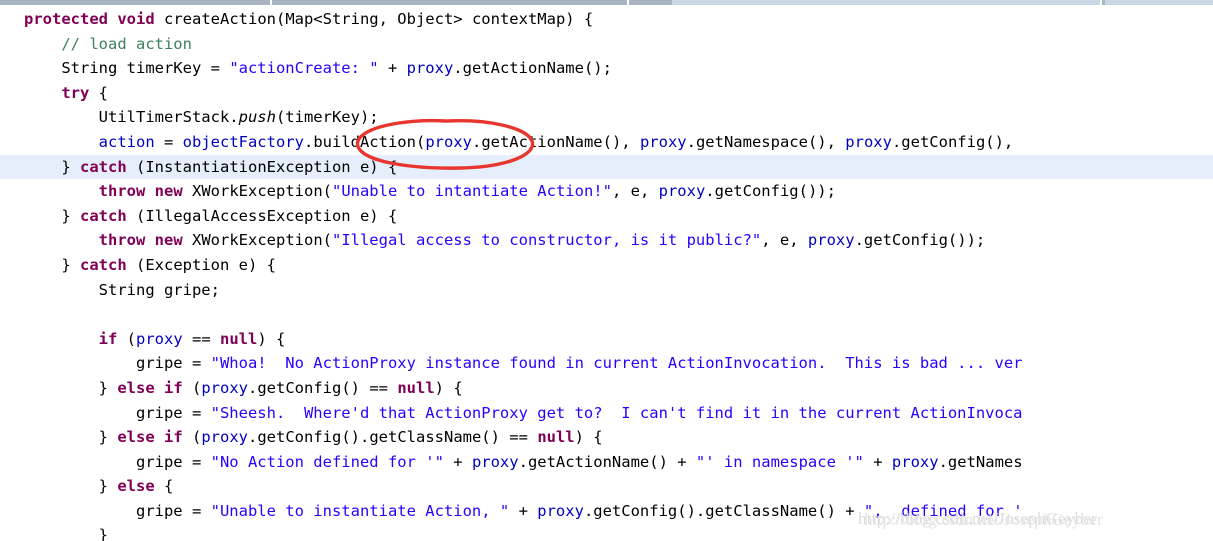 This screenshot has height=541, width=1213. I want to click on code-token-kw: protected, so click(66, 19).